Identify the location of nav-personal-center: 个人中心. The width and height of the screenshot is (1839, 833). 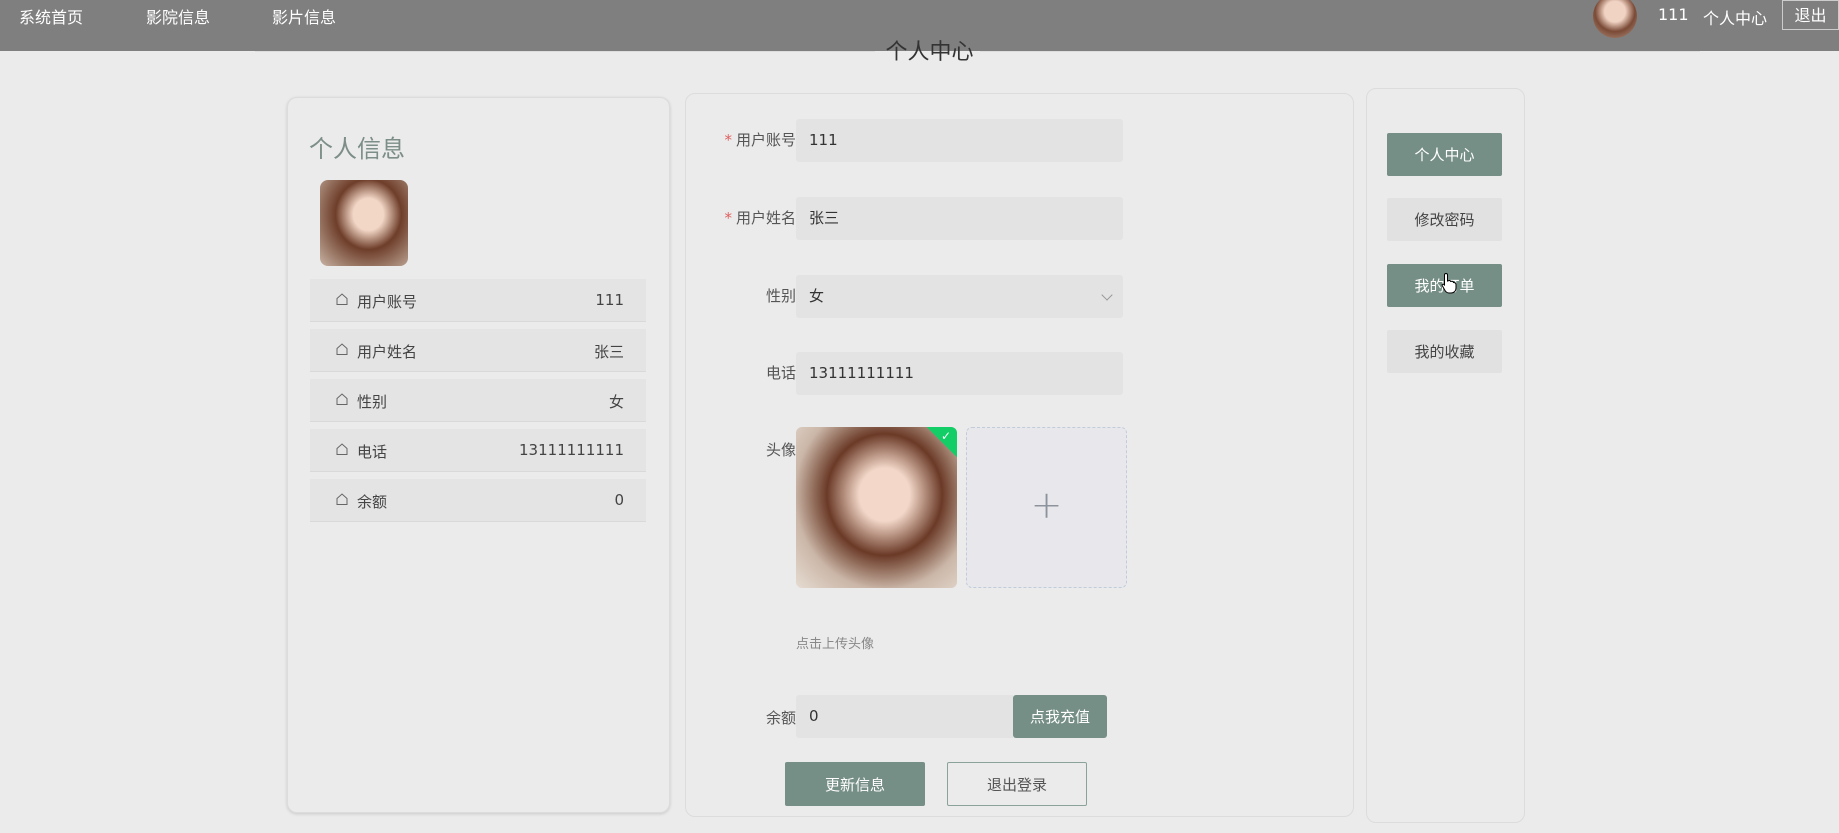
(1735, 17).